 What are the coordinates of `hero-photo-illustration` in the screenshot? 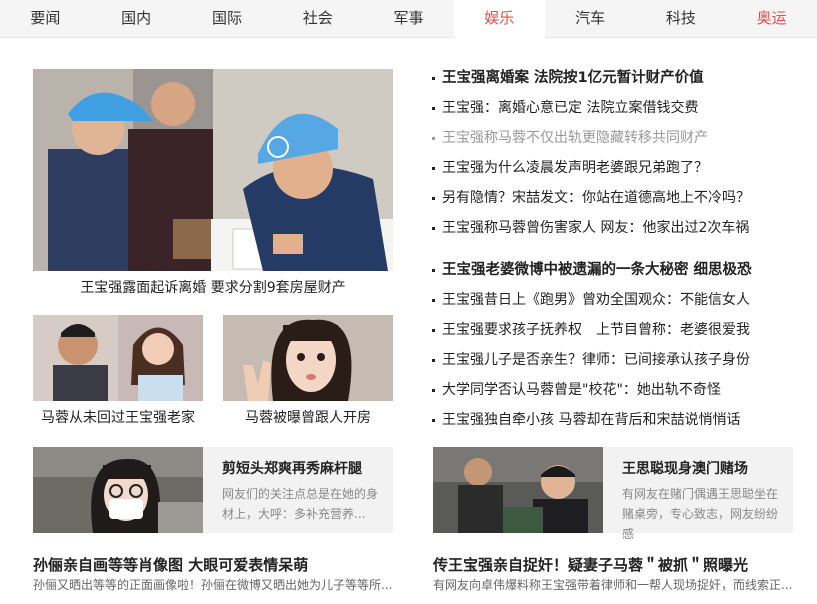 It's located at (213, 170).